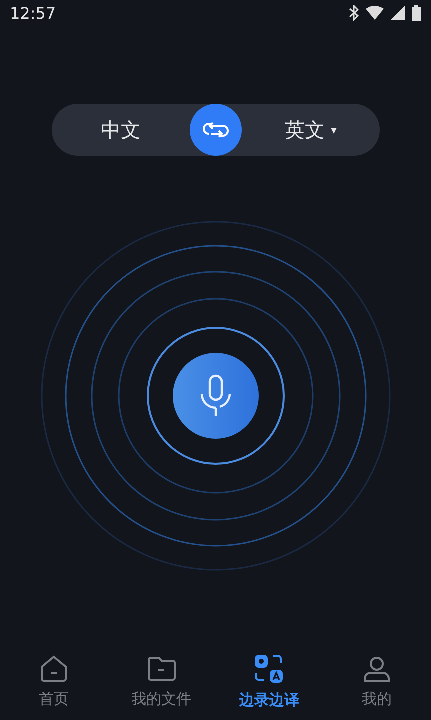  I want to click on bluetooth-icon, so click(354, 13).